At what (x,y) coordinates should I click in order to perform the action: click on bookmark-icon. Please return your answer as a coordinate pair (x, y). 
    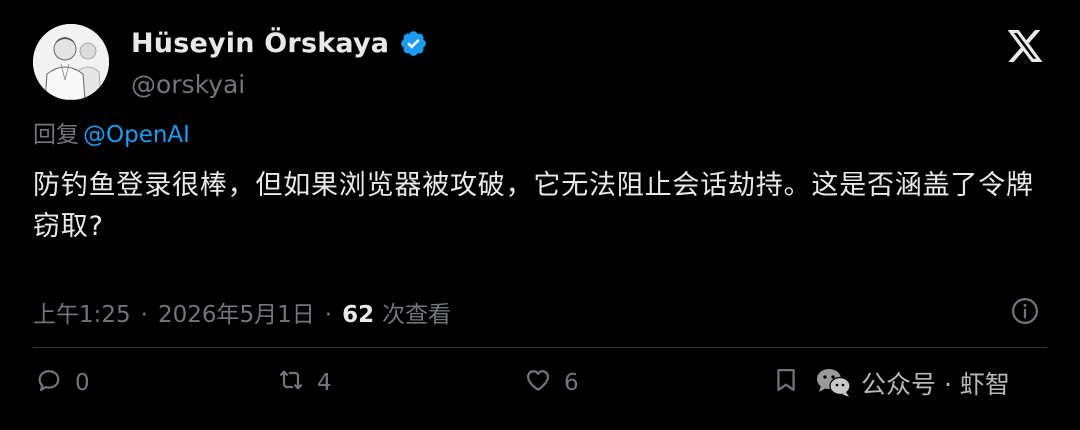
    Looking at the image, I should click on (786, 383).